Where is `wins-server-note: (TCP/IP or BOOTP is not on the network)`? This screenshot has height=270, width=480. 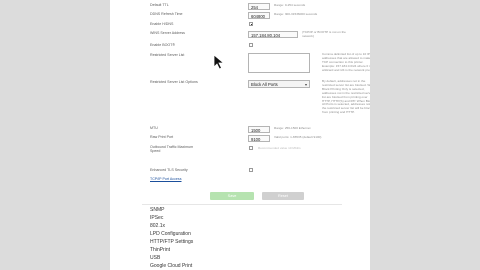
wins-server-note: (TCP/IP or BOOTP is not on the network) is located at coordinates (324, 34).